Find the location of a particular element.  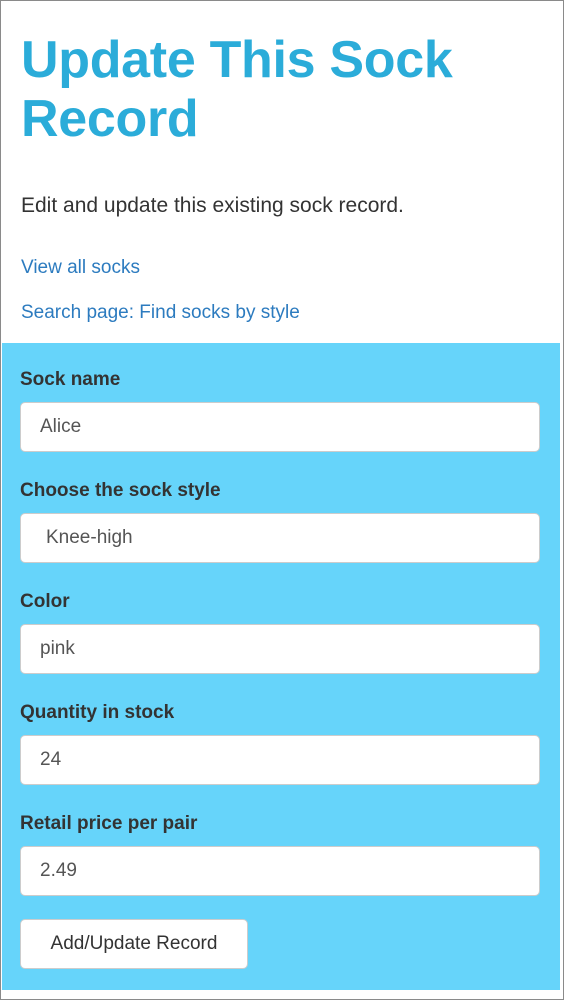

page-title: Update This Sock Record is located at coordinates (237, 89).